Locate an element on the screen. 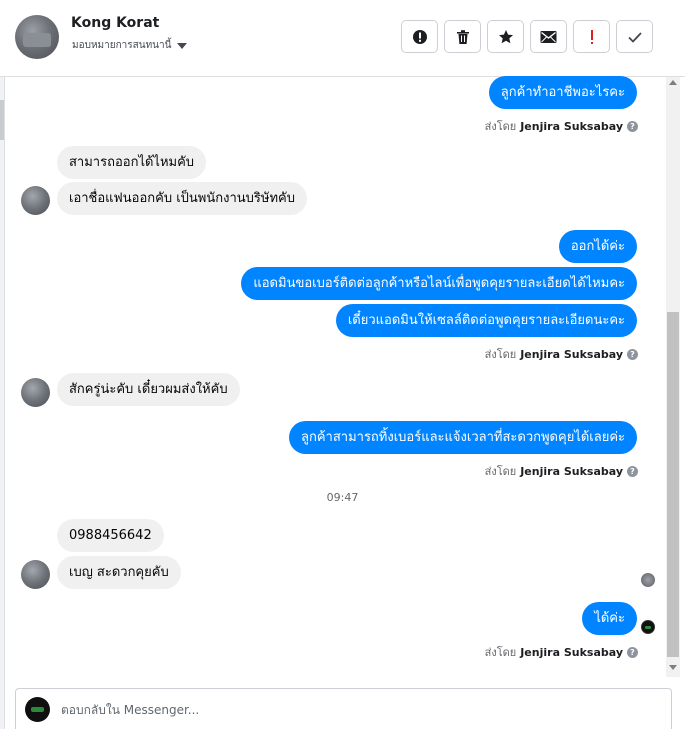 The width and height of the screenshot is (685, 729). star-icon is located at coordinates (505, 36).